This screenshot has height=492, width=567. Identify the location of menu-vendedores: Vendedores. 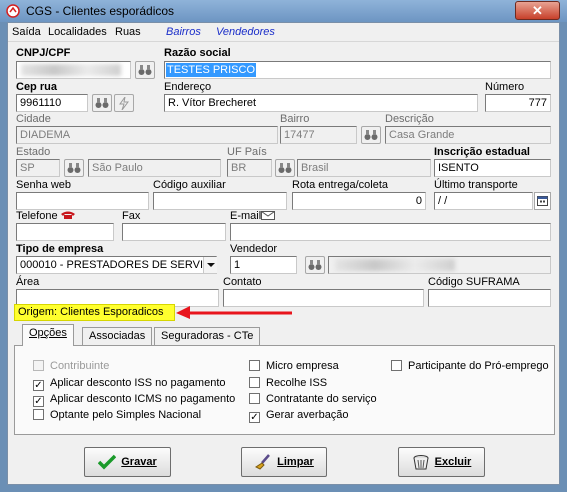
(245, 32).